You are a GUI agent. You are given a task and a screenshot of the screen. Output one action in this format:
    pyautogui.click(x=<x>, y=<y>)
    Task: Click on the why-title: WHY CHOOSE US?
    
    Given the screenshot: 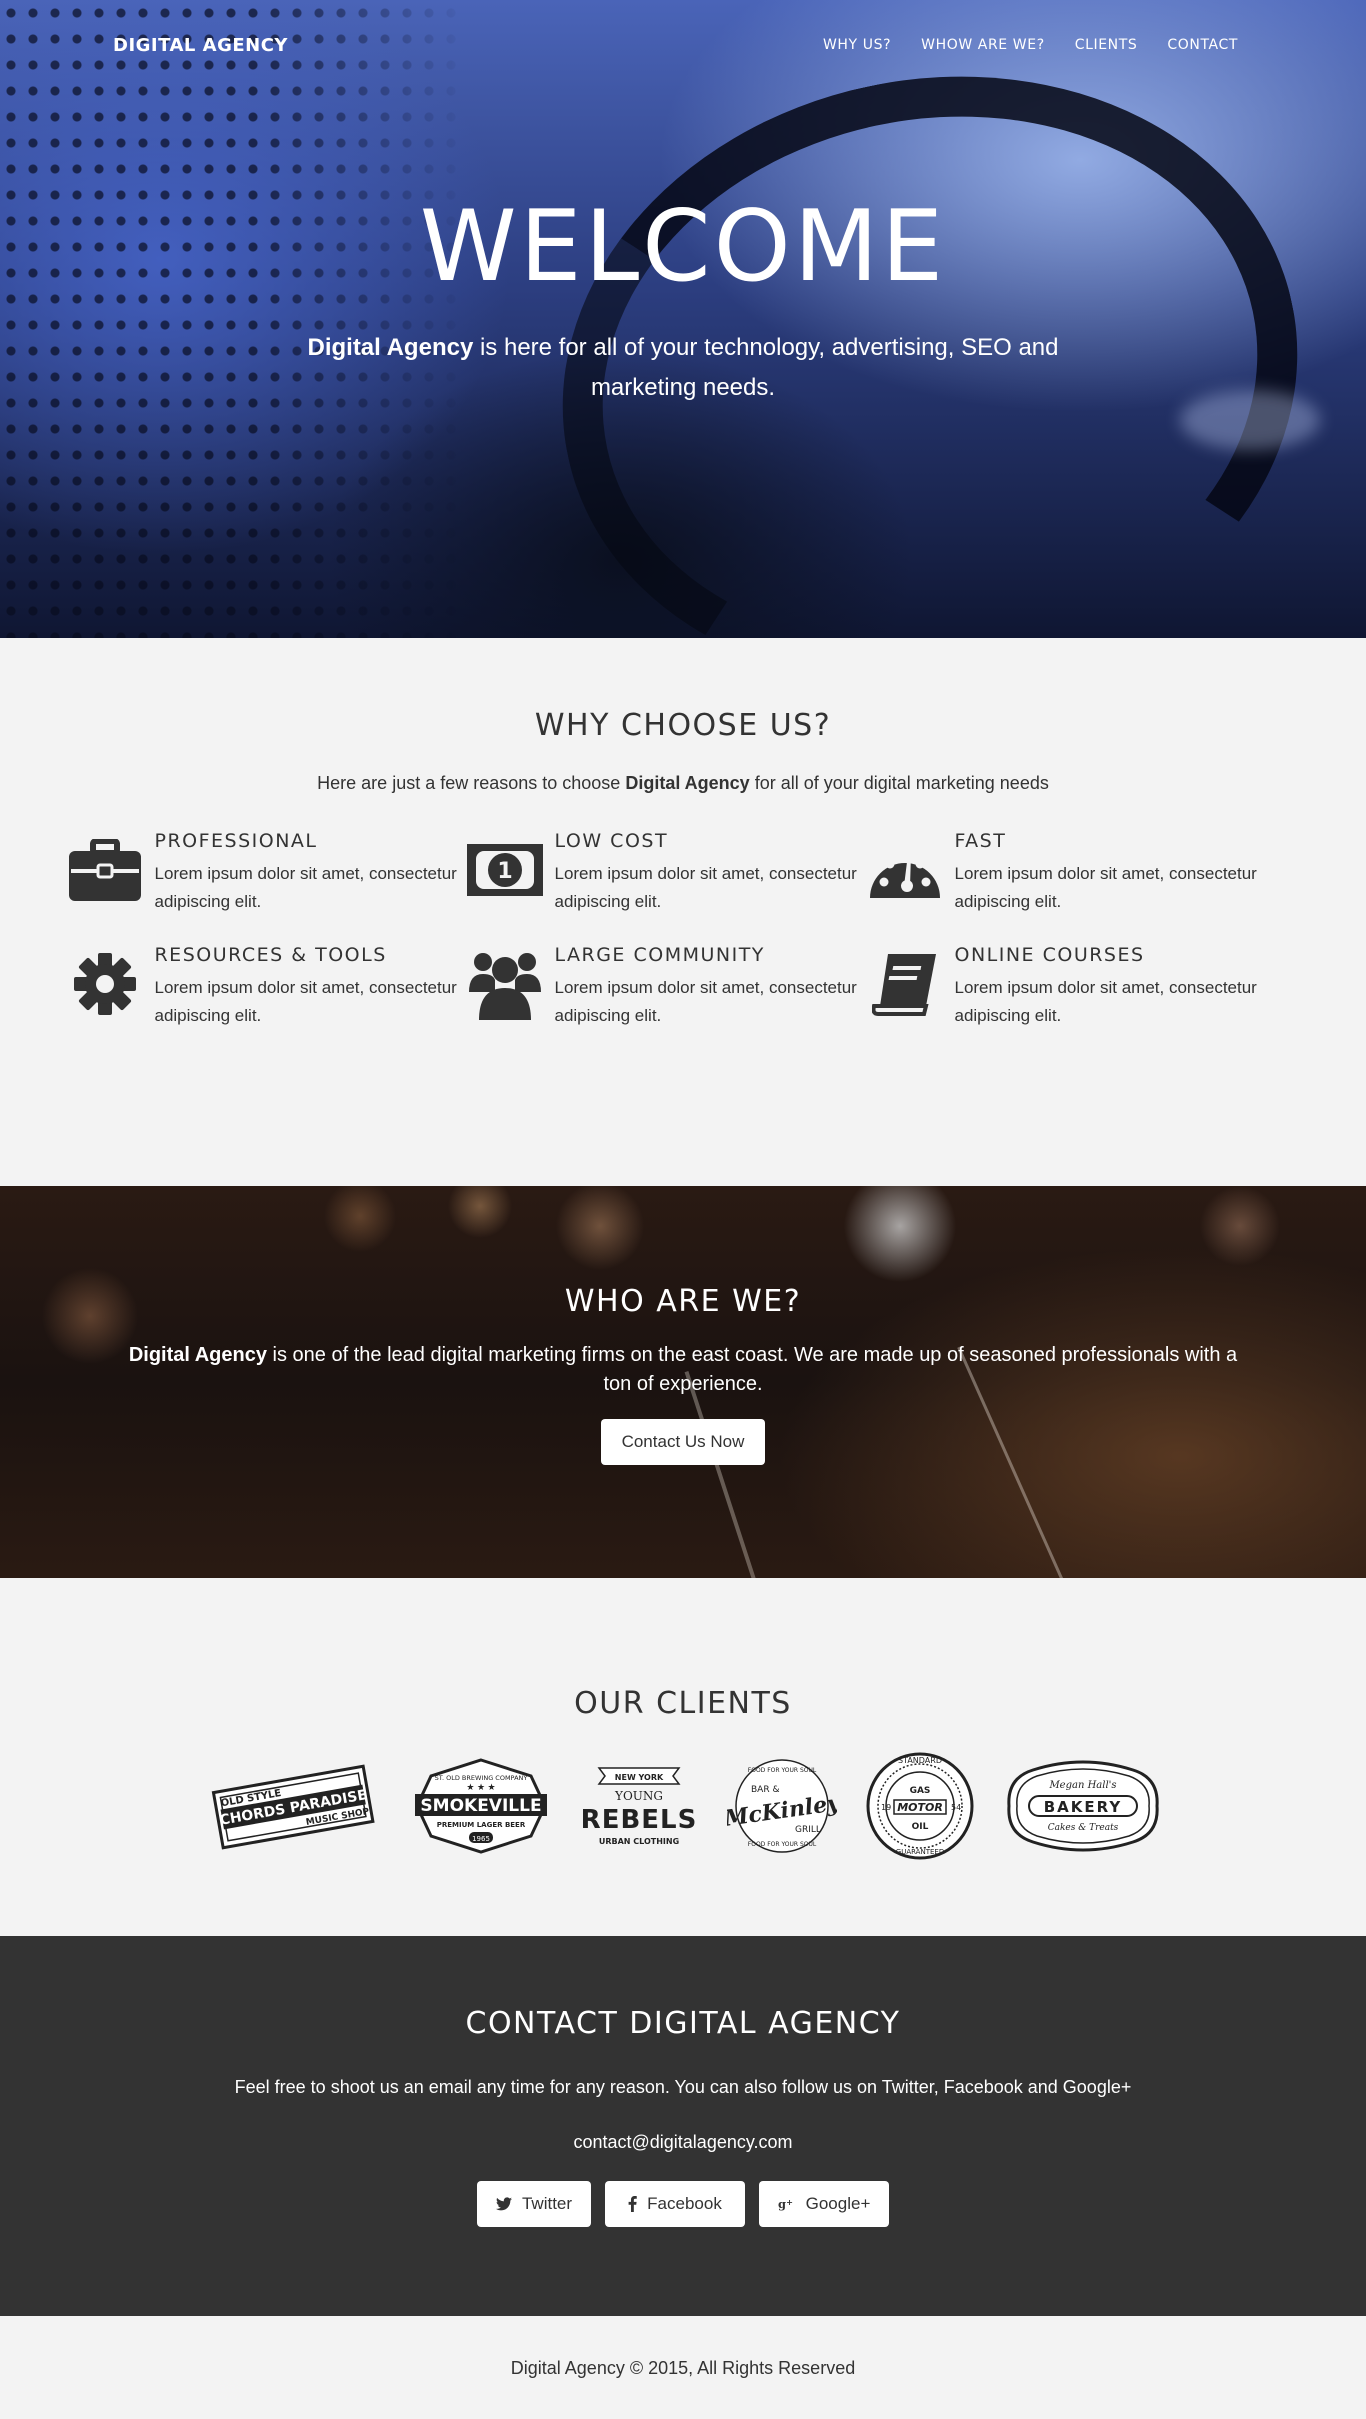 What is the action you would take?
    pyautogui.click(x=683, y=725)
    